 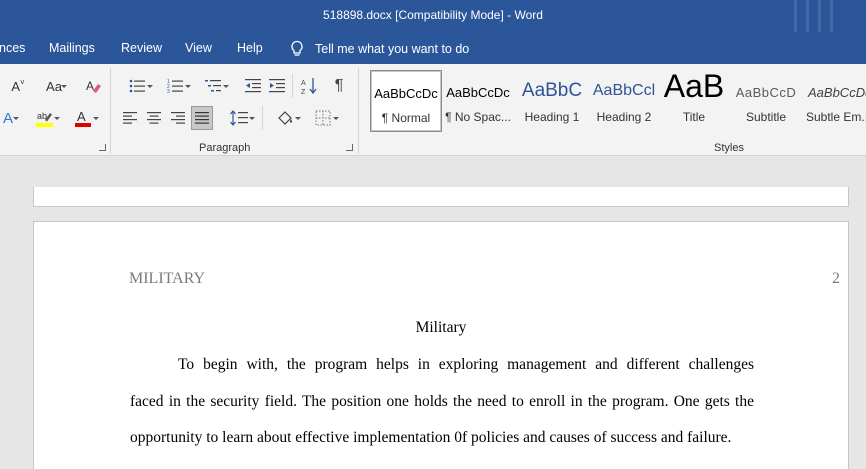 I want to click on line-spacing-icon, so click(x=239, y=118).